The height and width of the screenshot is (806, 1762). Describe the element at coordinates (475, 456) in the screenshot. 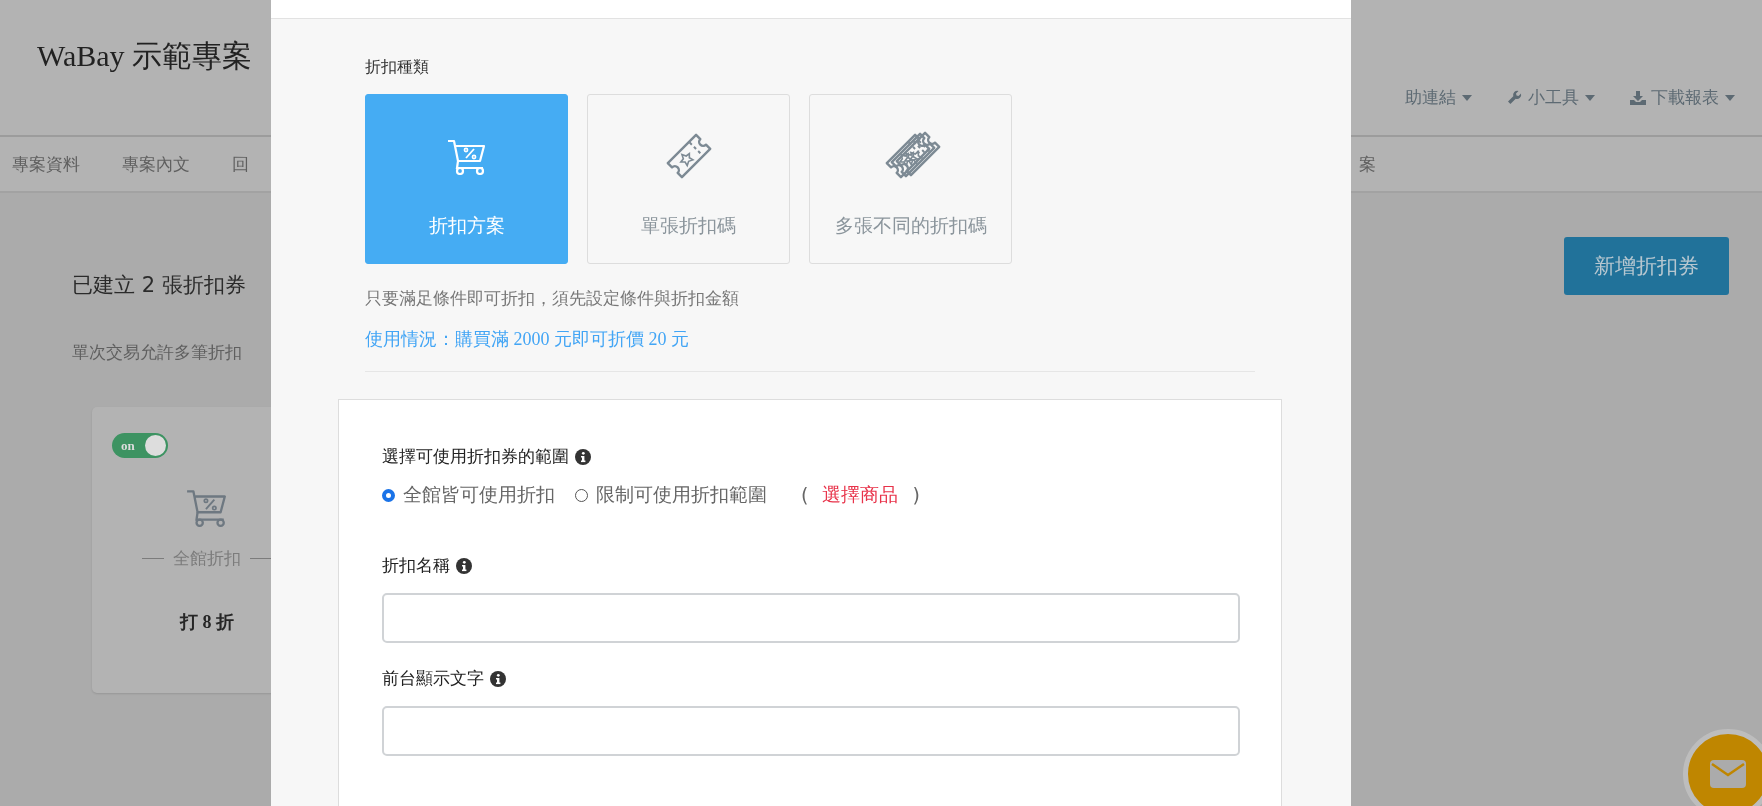

I see `field-label: 選擇可使用折扣券的範圍` at that location.